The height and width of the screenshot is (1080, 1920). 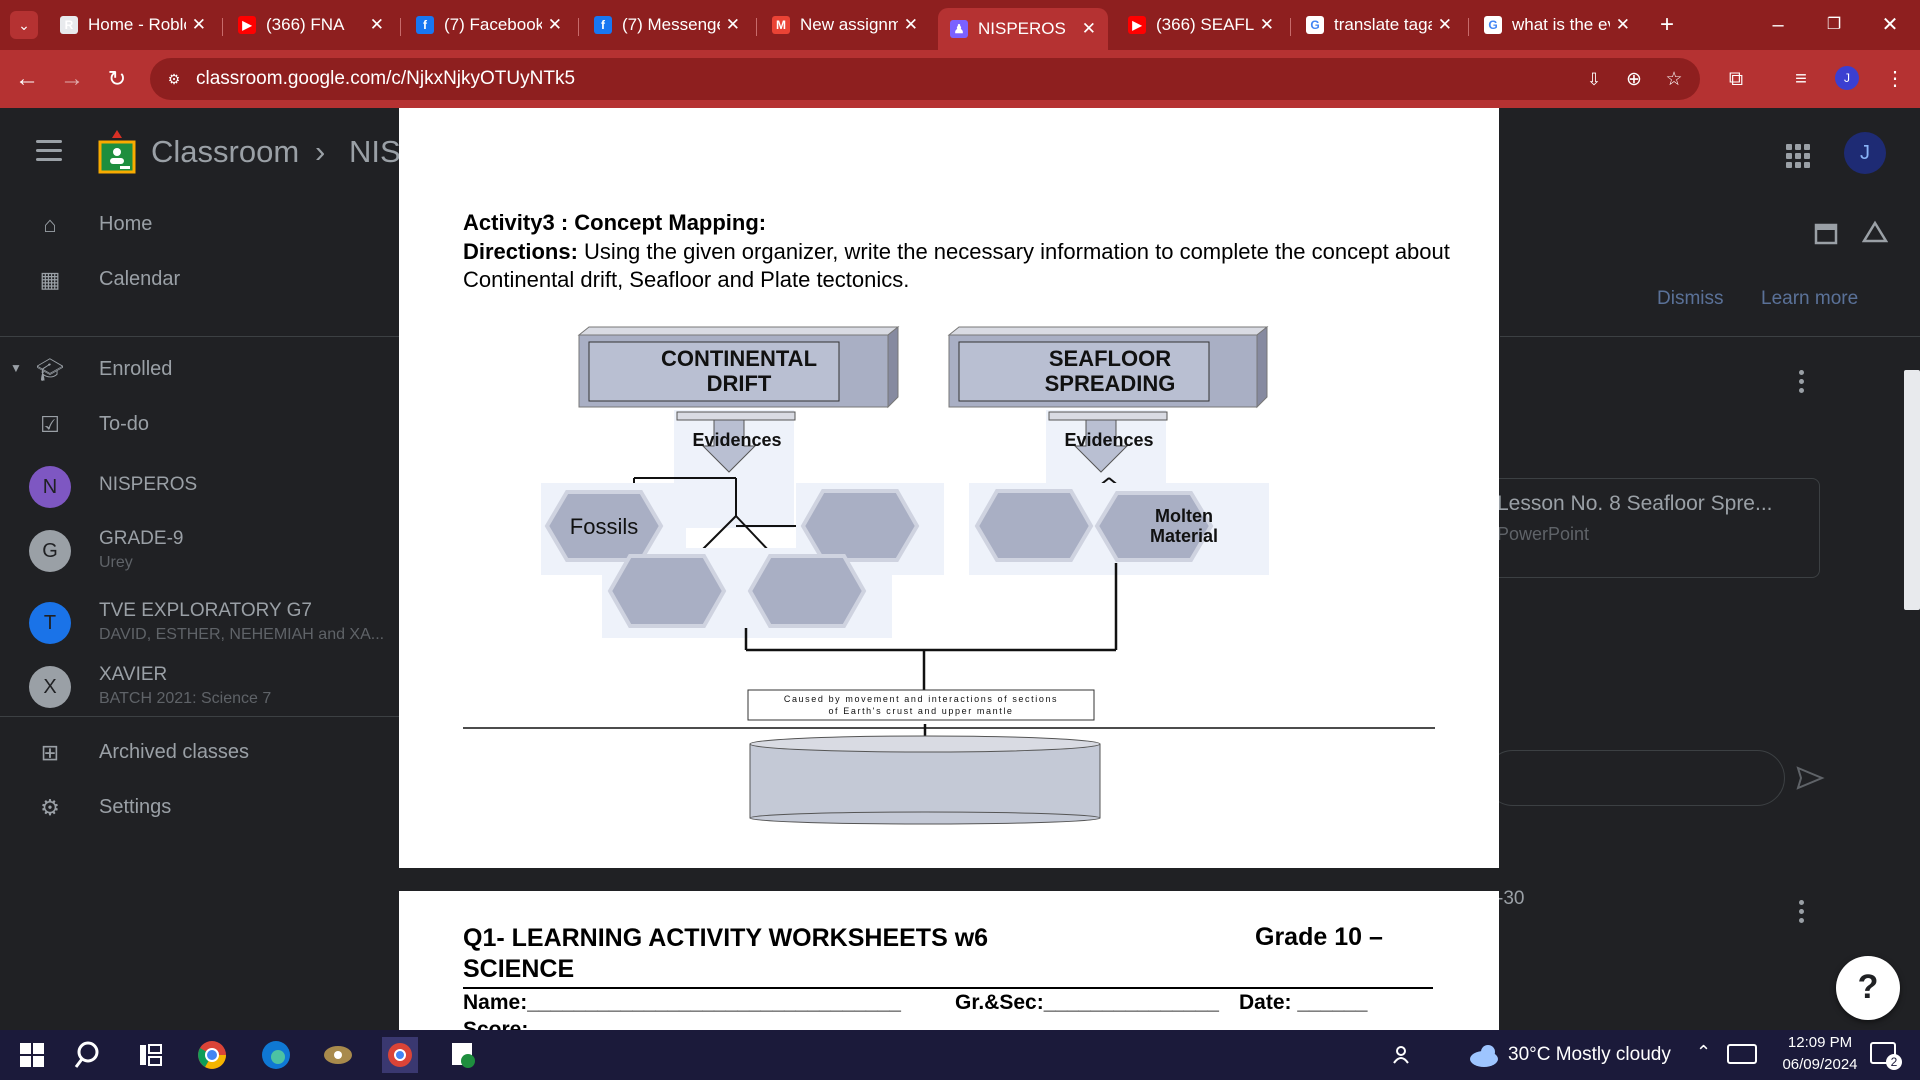 What do you see at coordinates (212, 1055) in the screenshot?
I see `chrome-icon` at bounding box center [212, 1055].